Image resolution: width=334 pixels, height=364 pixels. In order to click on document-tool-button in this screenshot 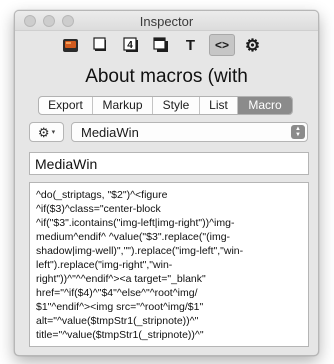, I will do `click(100, 45)`.